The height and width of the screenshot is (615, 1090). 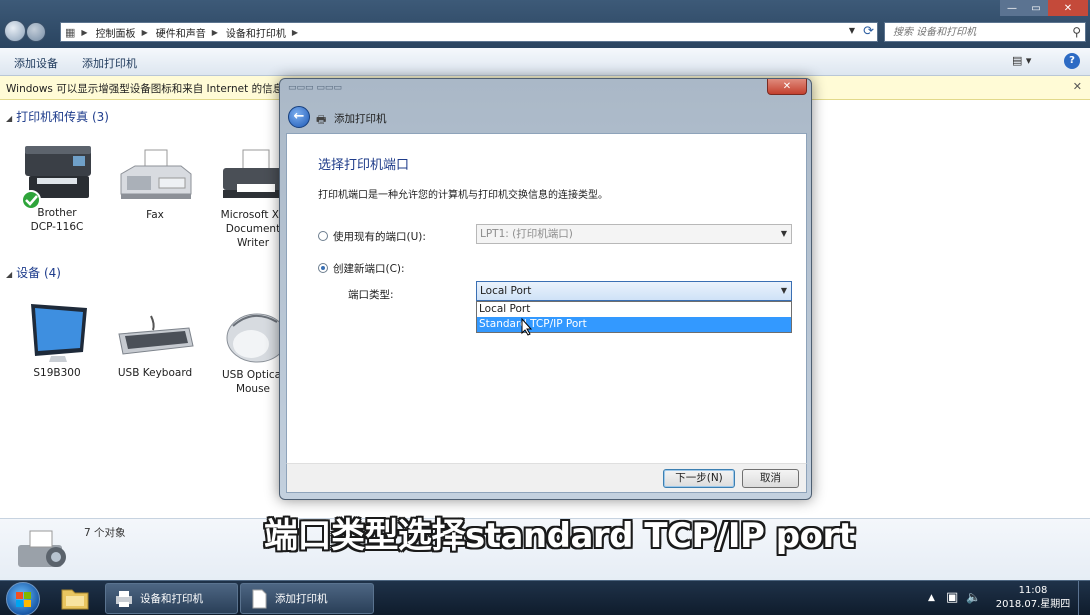 I want to click on device-brother-printer: Brother DCP-116C, so click(x=57, y=187).